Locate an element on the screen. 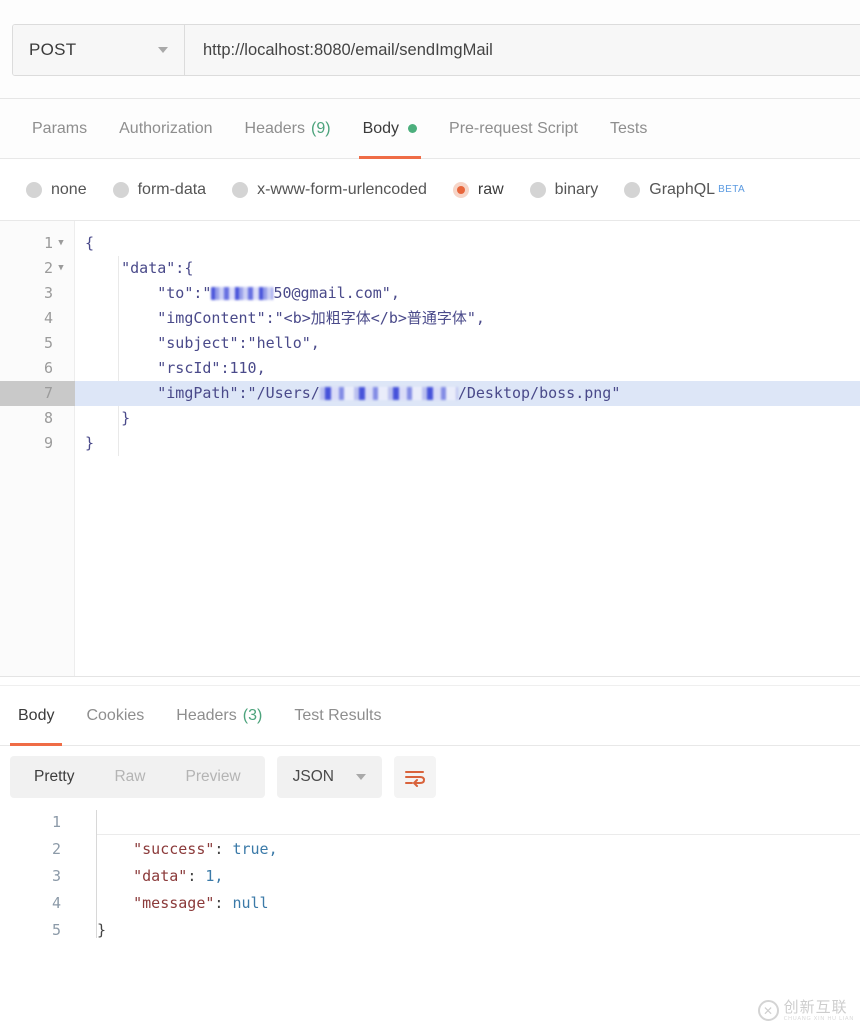 This screenshot has height=1030, width=860. line-number: 3 is located at coordinates (56, 875).